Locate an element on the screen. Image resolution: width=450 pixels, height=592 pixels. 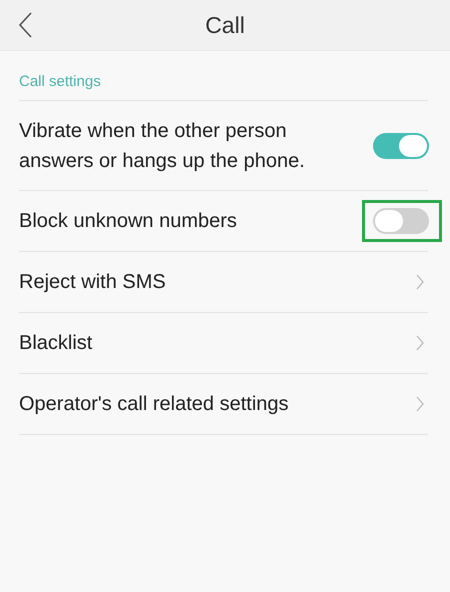
back-chevron-icon is located at coordinates (25, 25).